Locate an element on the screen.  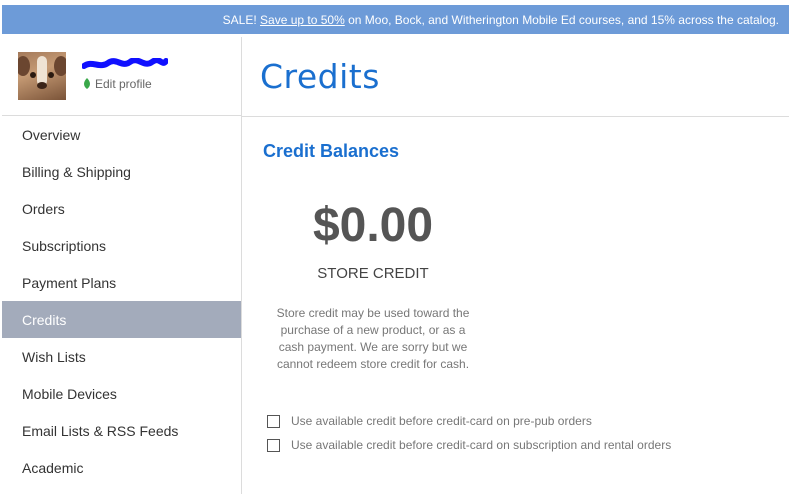
prepub-credit-checkbox is located at coordinates (273, 421).